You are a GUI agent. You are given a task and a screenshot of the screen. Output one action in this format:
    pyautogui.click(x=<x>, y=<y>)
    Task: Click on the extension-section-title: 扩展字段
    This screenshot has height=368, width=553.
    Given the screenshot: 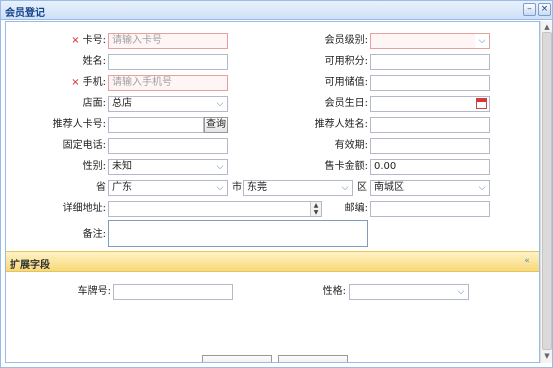 What is the action you would take?
    pyautogui.click(x=30, y=265)
    